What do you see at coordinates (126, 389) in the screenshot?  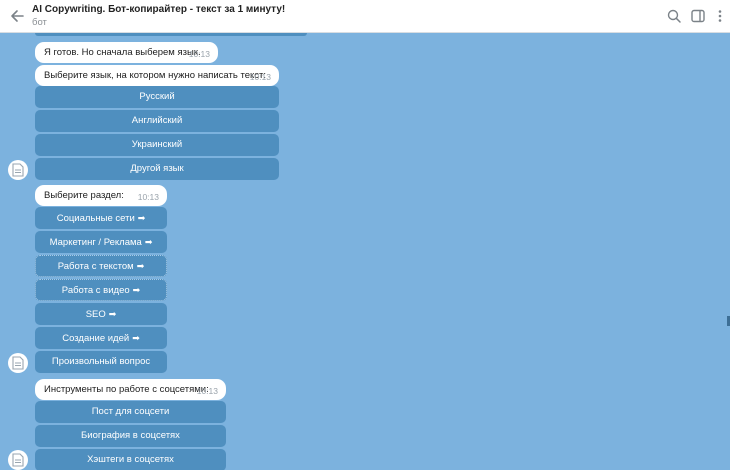 I see `message-text: Инструменты по работе с соцсетями:` at bounding box center [126, 389].